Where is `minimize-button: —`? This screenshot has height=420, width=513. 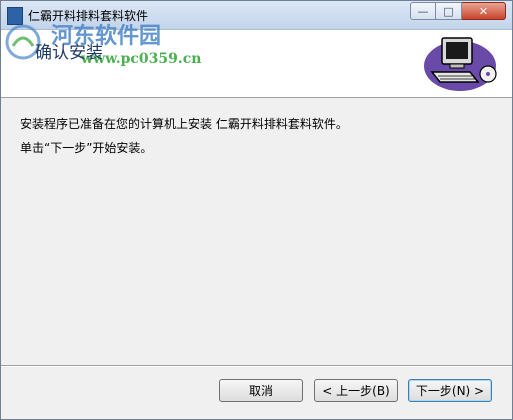 minimize-button: — is located at coordinates (423, 11).